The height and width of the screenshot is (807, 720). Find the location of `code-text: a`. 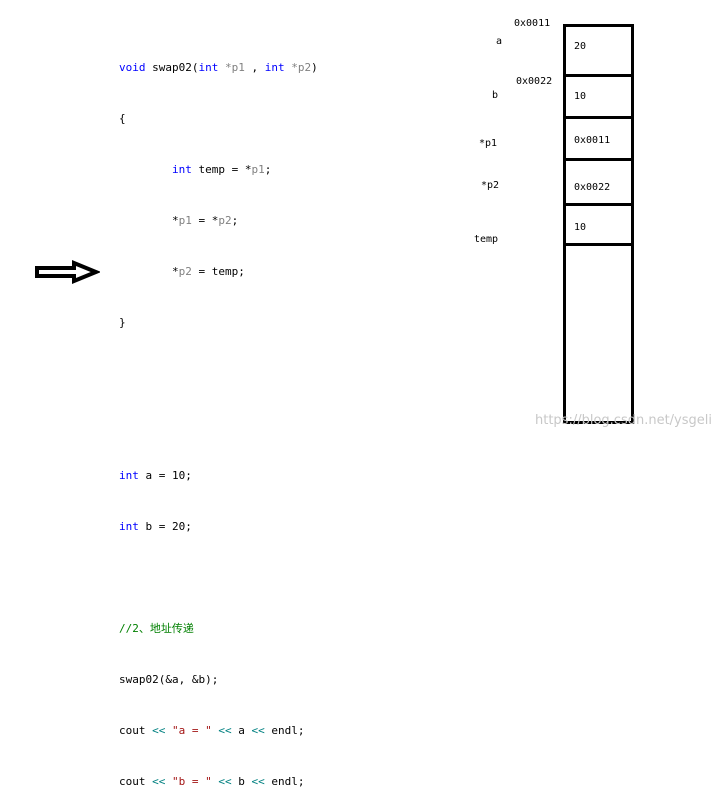

code-text: a is located at coordinates (241, 730).